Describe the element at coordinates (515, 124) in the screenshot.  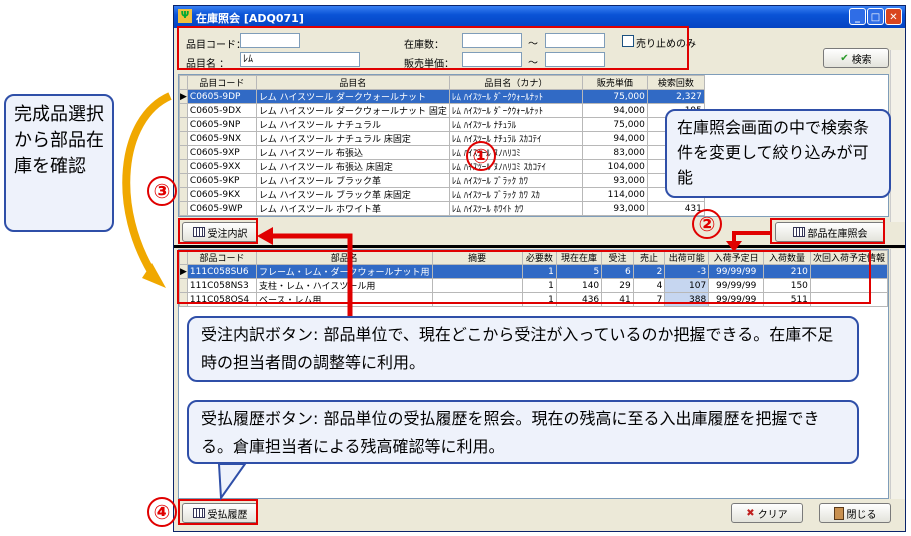
I see `product-cell: ﾚﾑ ﾊｲｽﾂｰﾙ ﾅﾁｭﾗﾙ` at that location.